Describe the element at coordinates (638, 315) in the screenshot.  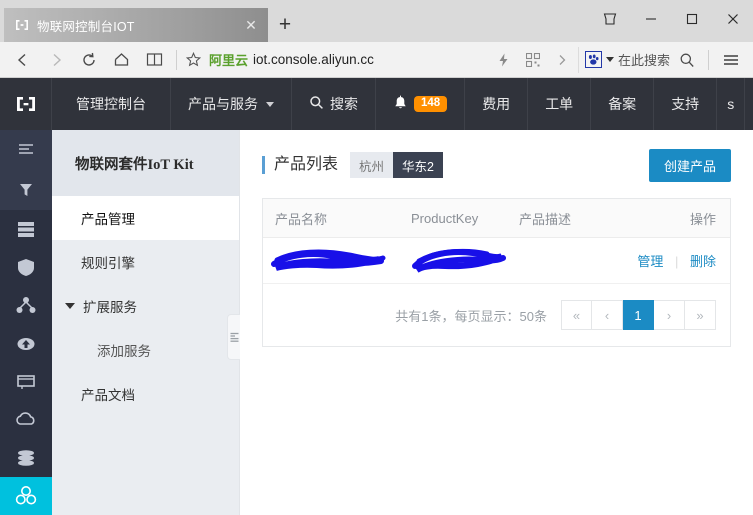
I see `pagination-page-1: 1` at that location.